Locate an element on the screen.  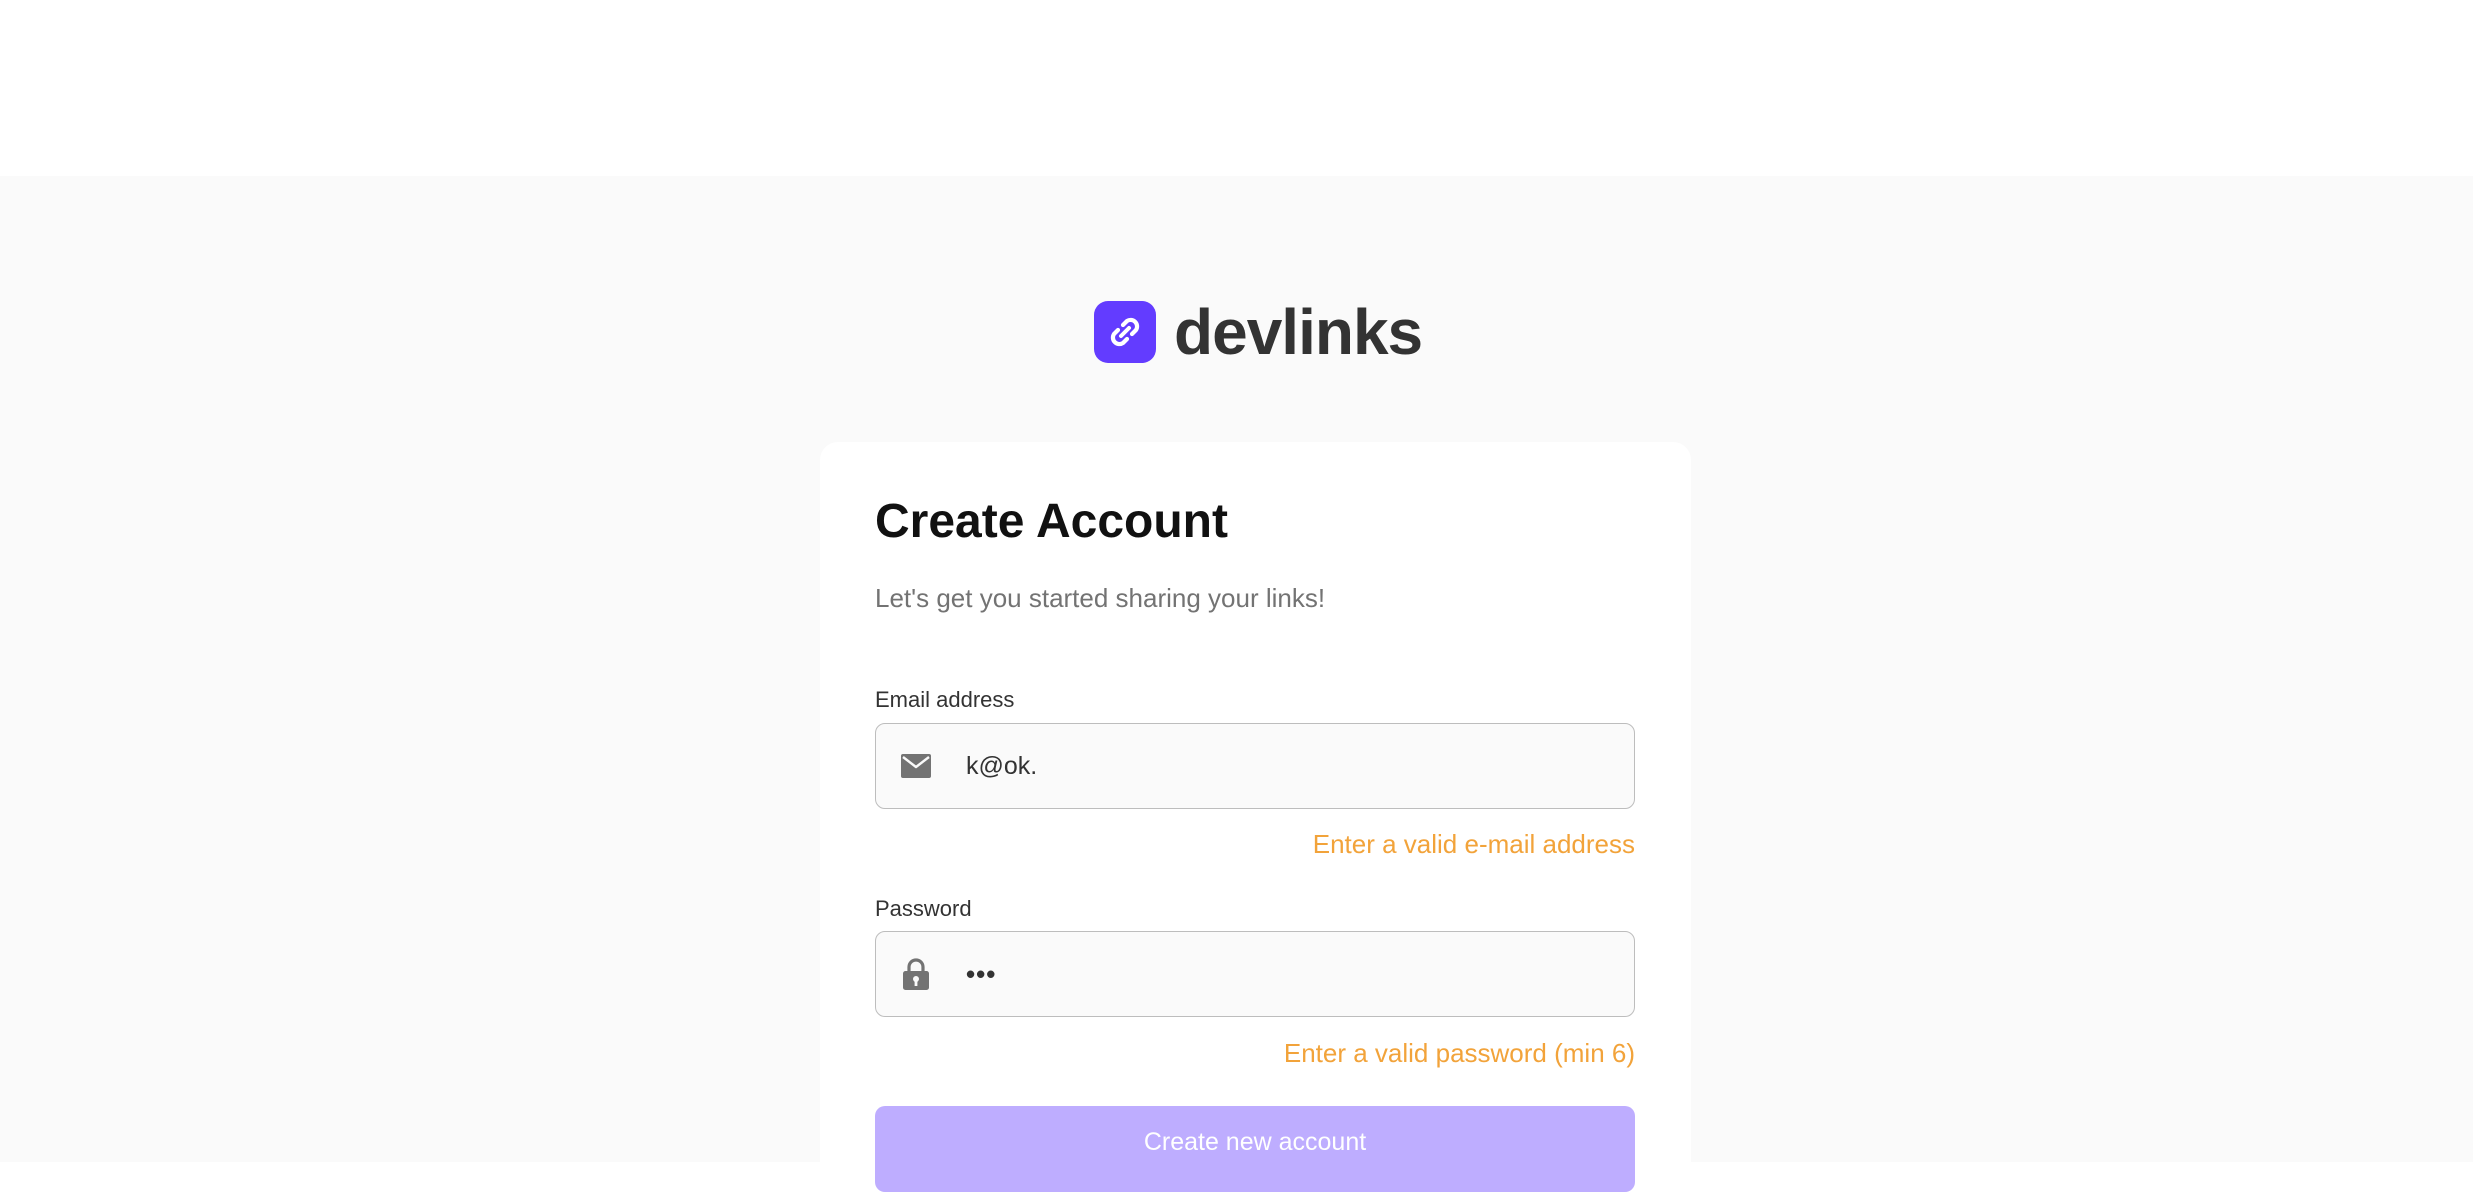
create-account-button: Create new account is located at coordinates (1255, 1149).